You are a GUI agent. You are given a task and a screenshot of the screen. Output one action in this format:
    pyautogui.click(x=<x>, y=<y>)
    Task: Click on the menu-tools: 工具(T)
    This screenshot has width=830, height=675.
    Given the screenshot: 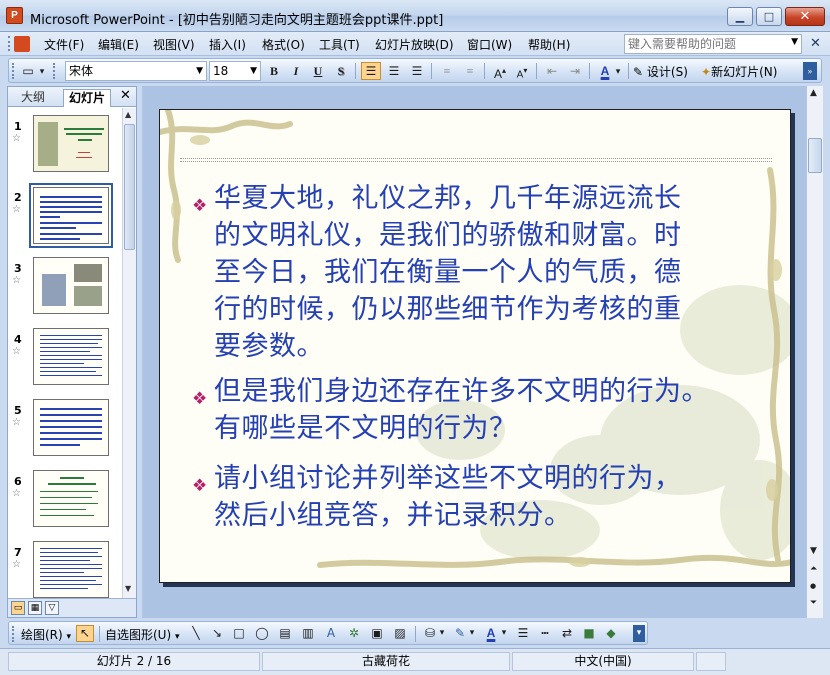 What is the action you would take?
    pyautogui.click(x=339, y=44)
    